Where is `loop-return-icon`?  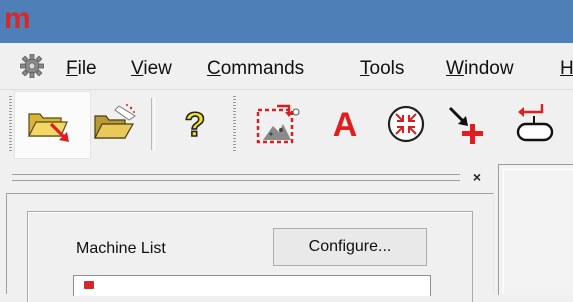 loop-return-icon is located at coordinates (533, 121).